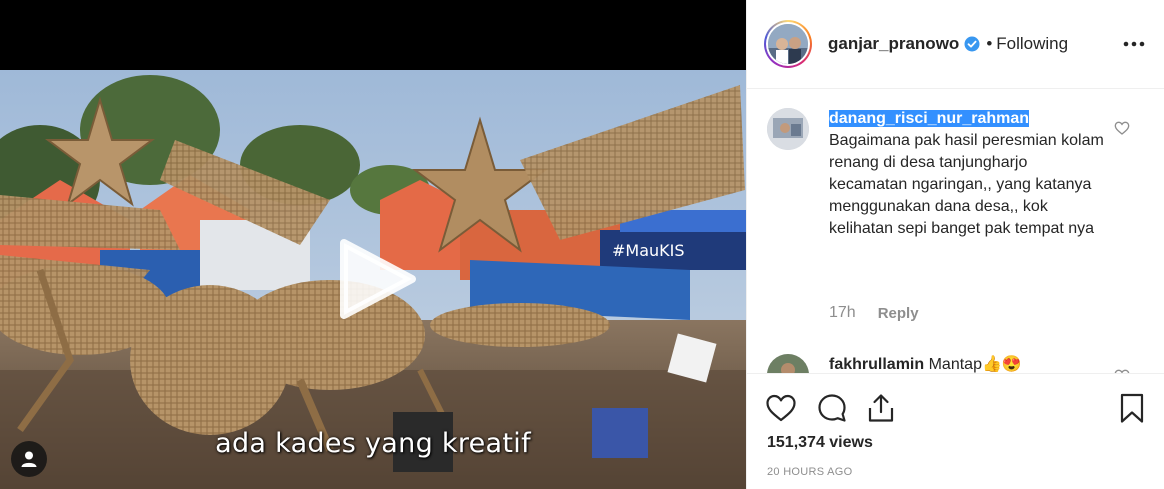  I want to click on user-tag-icon, so click(29, 459).